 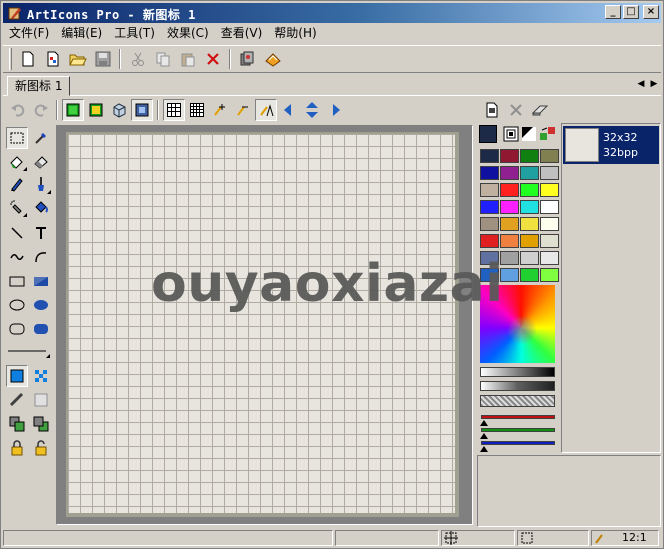 What do you see at coordinates (484, 449) in the screenshot?
I see `blue-slider-thumb` at bounding box center [484, 449].